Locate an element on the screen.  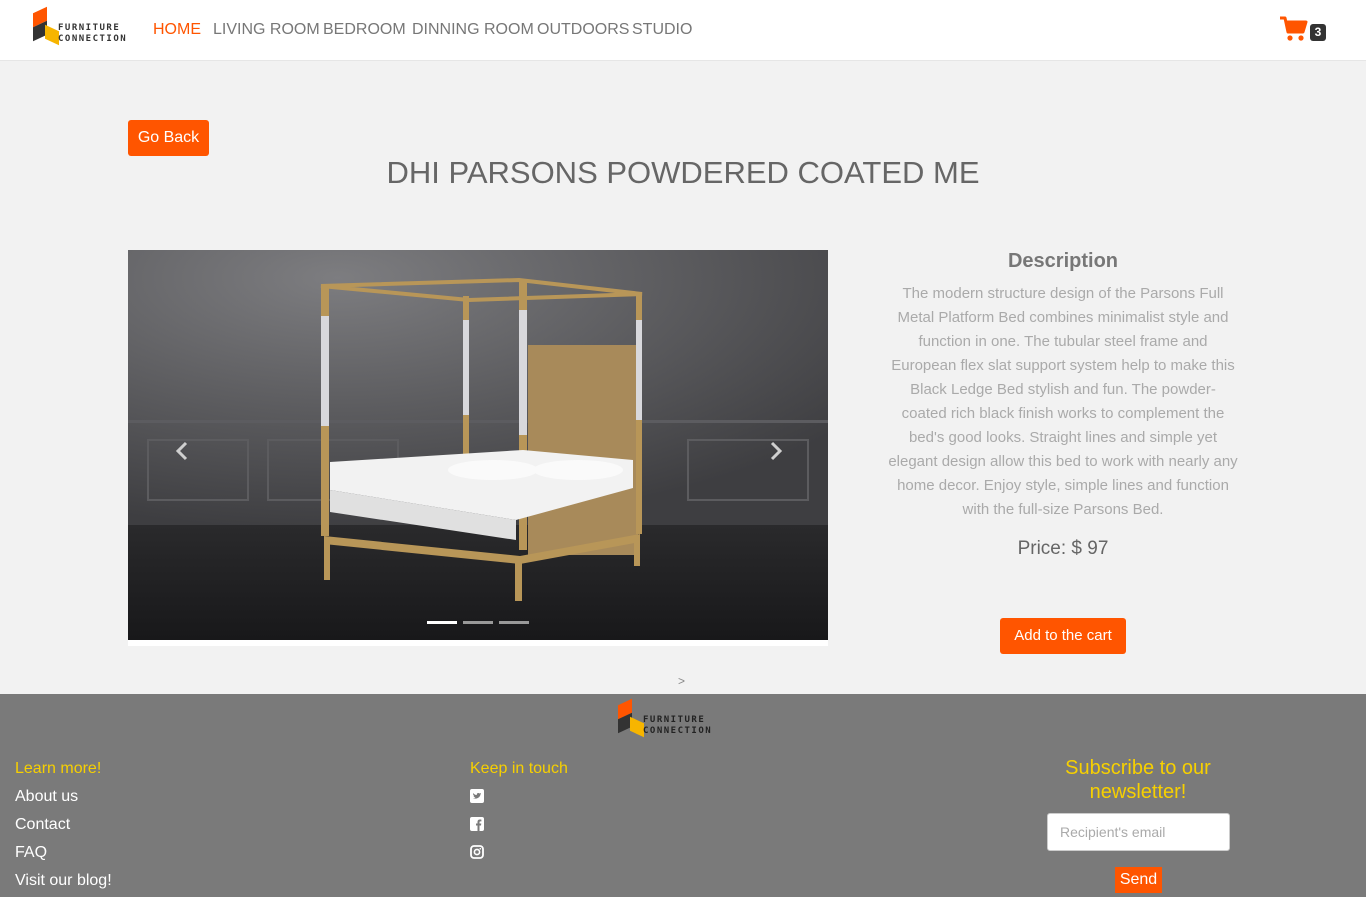
cart-count-badge: 3 is located at coordinates (1318, 32).